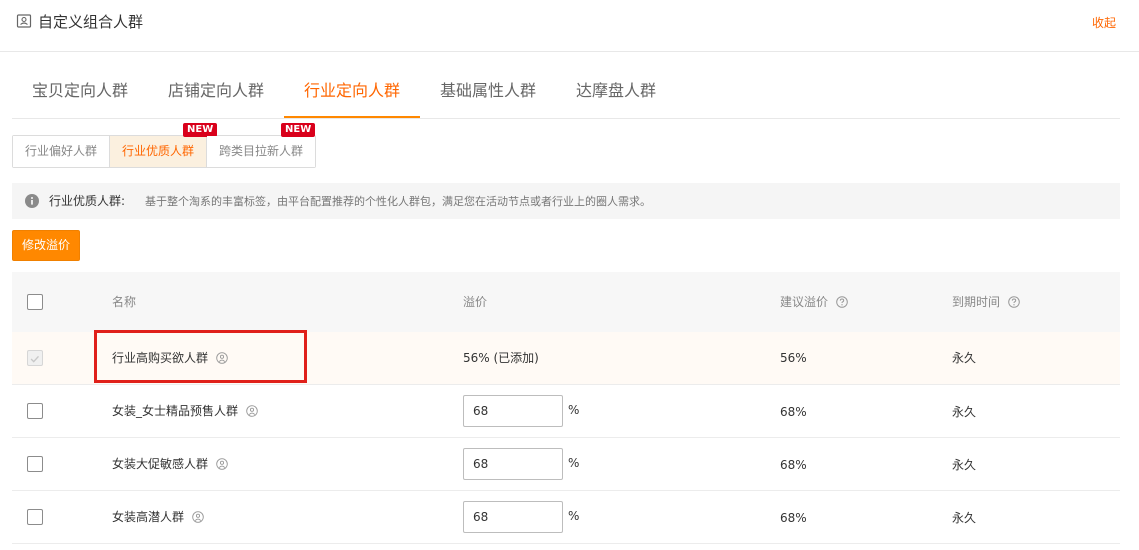 The width and height of the screenshot is (1139, 550). I want to click on row-checkbox-disabled, so click(35, 358).